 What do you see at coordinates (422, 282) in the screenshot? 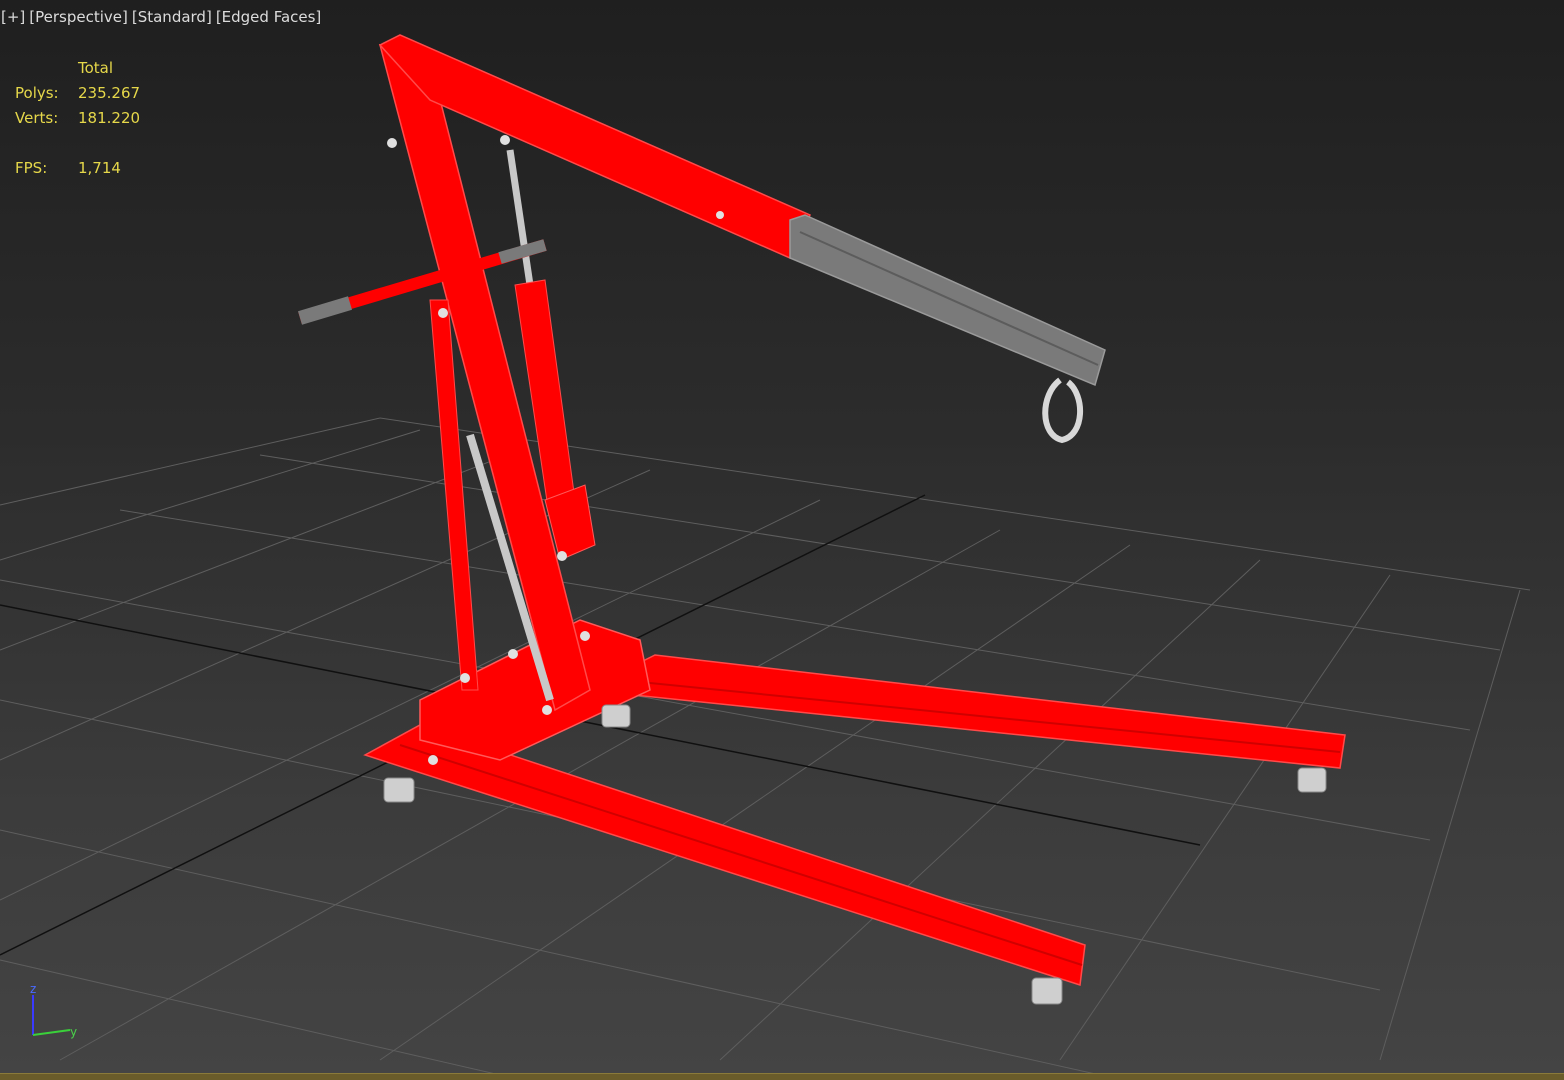
I see `pump-handle` at bounding box center [422, 282].